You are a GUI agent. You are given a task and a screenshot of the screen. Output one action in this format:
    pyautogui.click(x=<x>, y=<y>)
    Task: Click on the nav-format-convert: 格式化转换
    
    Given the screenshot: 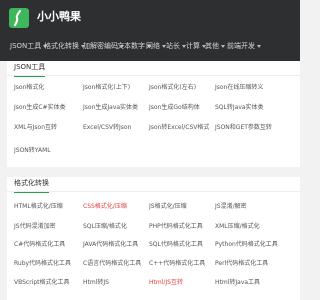 What is the action you would take?
    pyautogui.click(x=64, y=46)
    